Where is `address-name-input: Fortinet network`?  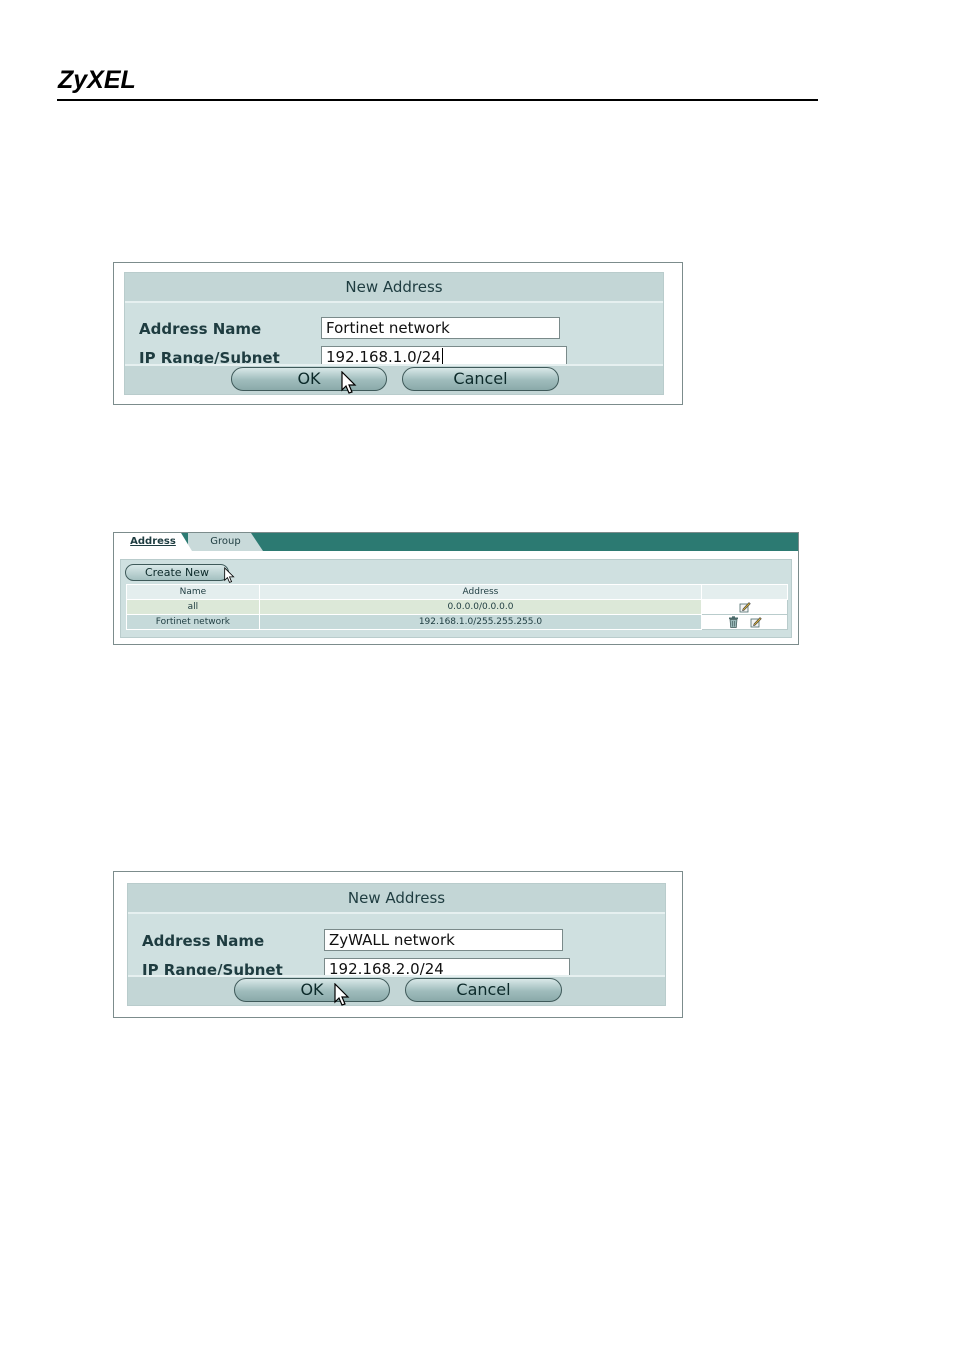
address-name-input: Fortinet network is located at coordinates (440, 328).